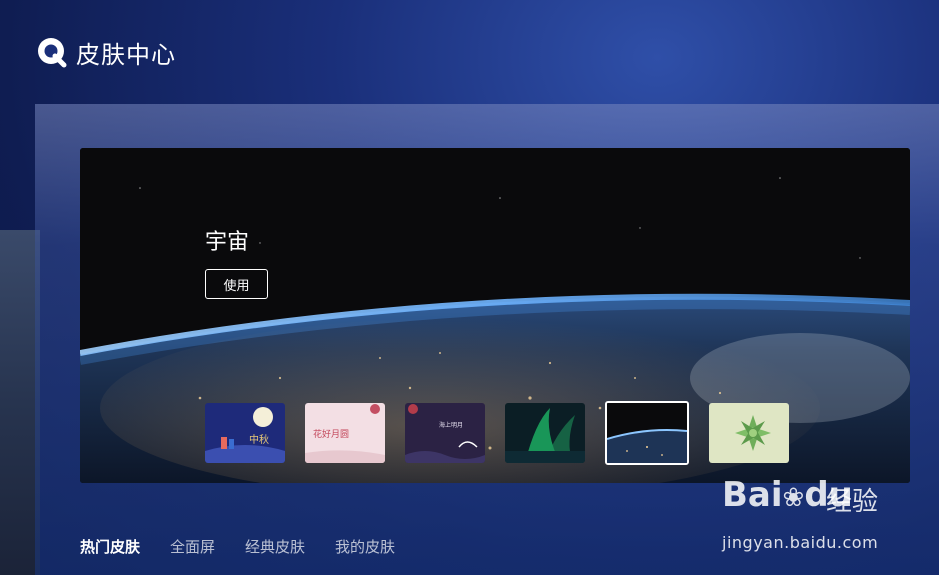 Image resolution: width=939 pixels, height=575 pixels. What do you see at coordinates (852, 502) in the screenshot?
I see `watermark-cn: 经验` at bounding box center [852, 502].